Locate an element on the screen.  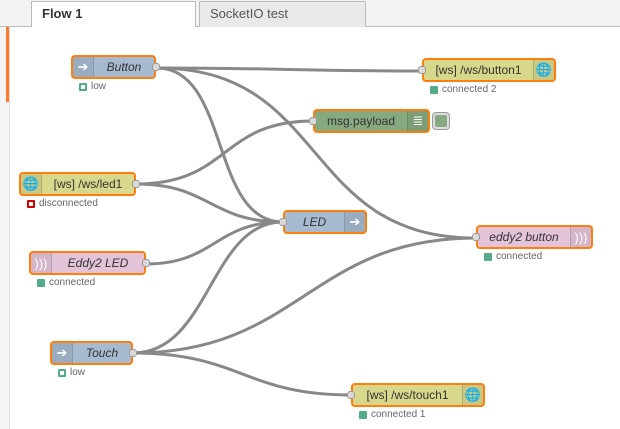
node-debug-input-port is located at coordinates (313, 121).